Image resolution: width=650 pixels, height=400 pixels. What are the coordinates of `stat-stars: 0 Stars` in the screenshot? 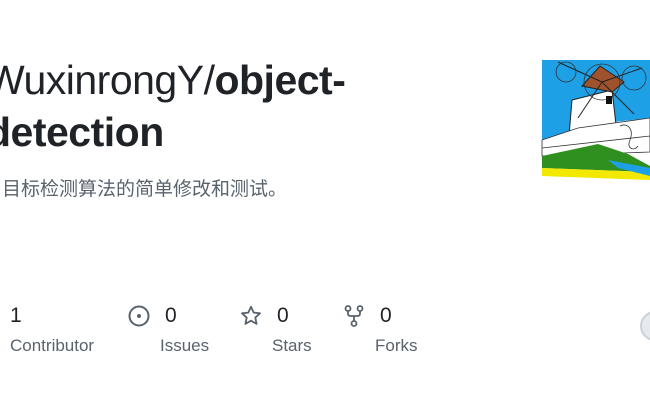 It's located at (275, 328).